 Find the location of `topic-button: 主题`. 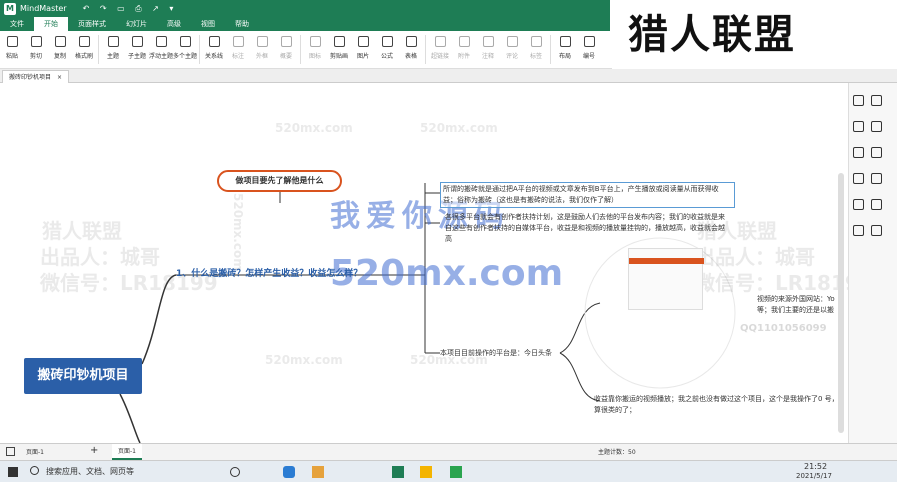

topic-button: 主题 is located at coordinates (113, 49).